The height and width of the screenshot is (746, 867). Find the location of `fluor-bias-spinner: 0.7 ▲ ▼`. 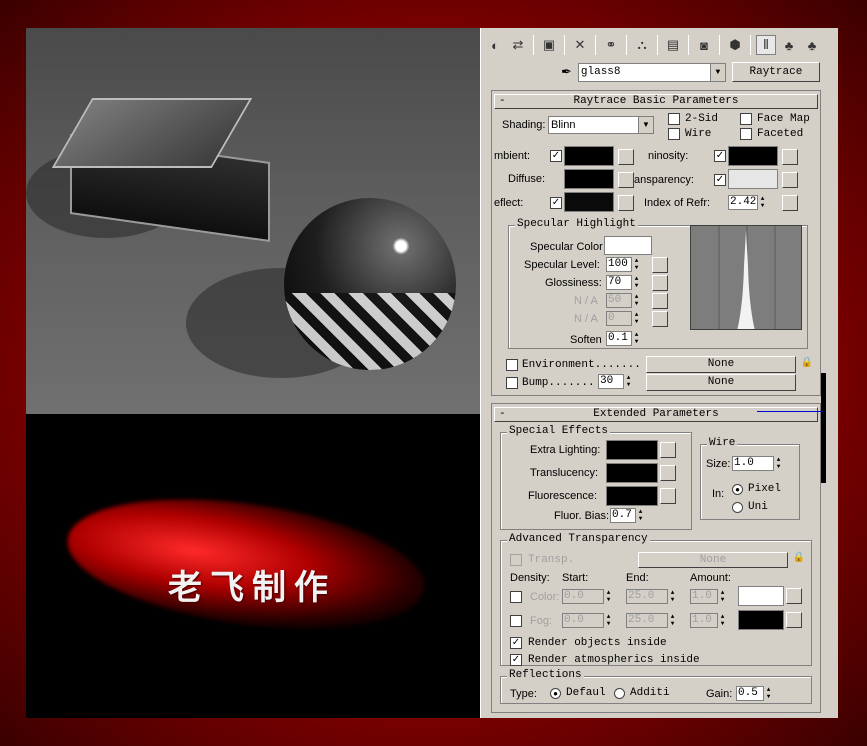

fluor-bias-spinner: 0.7 ▲ ▼ is located at coordinates (626, 515).